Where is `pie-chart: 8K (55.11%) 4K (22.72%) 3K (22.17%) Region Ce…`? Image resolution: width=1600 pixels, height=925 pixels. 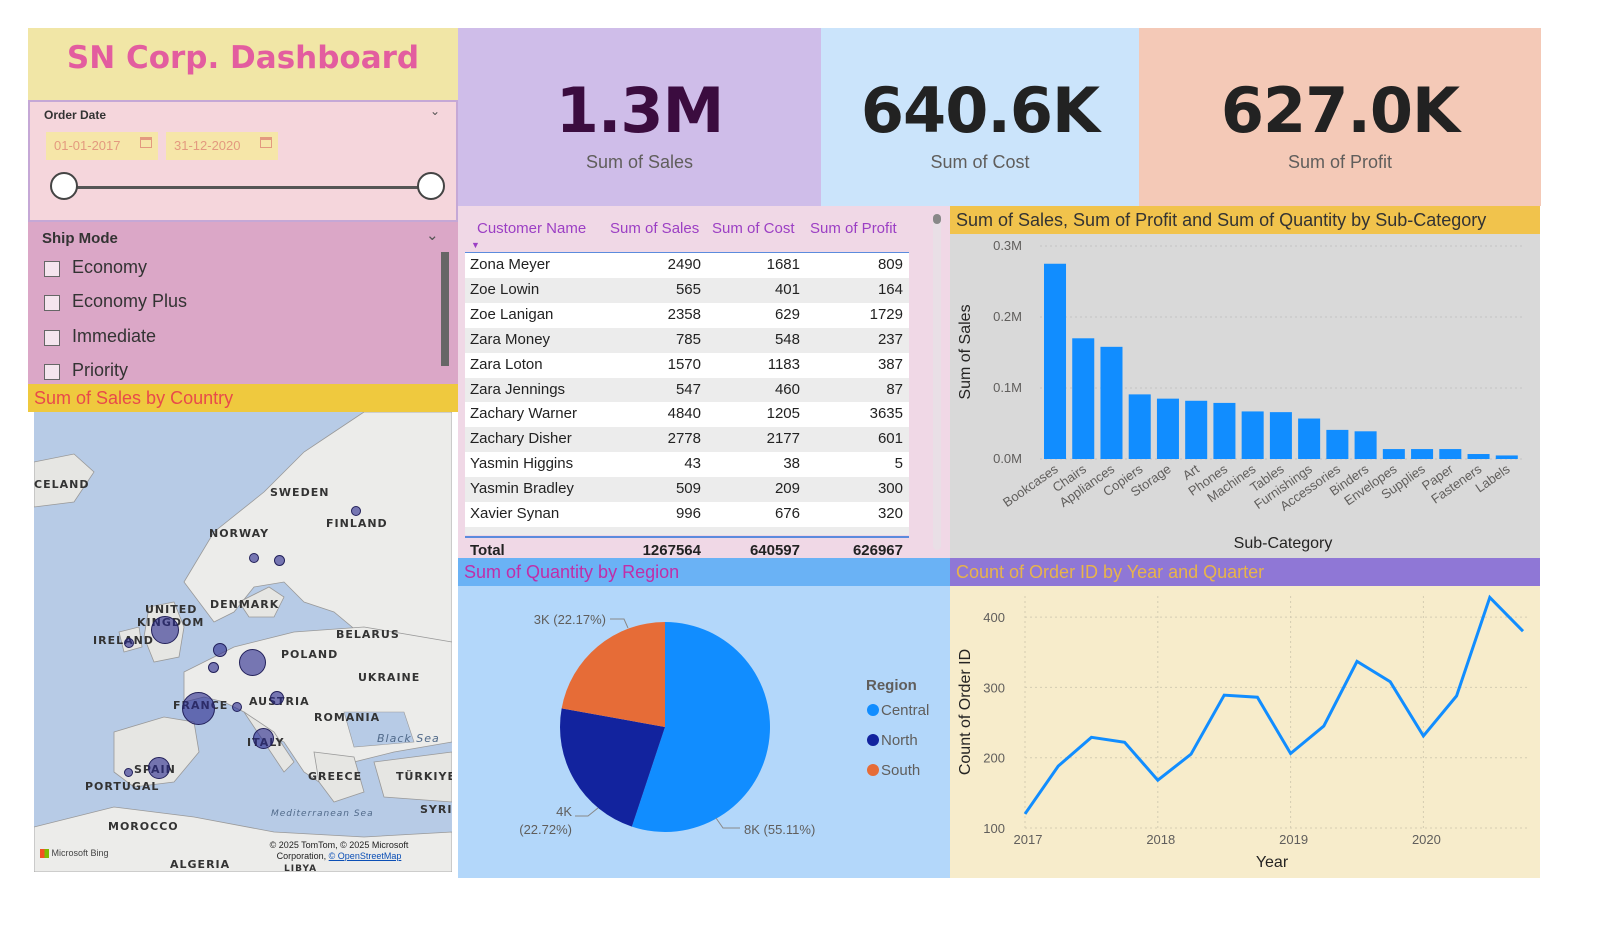
pie-chart: 8K (55.11%) 4K (22.72%) 3K (22.17%) Region Ce… is located at coordinates (704, 732).